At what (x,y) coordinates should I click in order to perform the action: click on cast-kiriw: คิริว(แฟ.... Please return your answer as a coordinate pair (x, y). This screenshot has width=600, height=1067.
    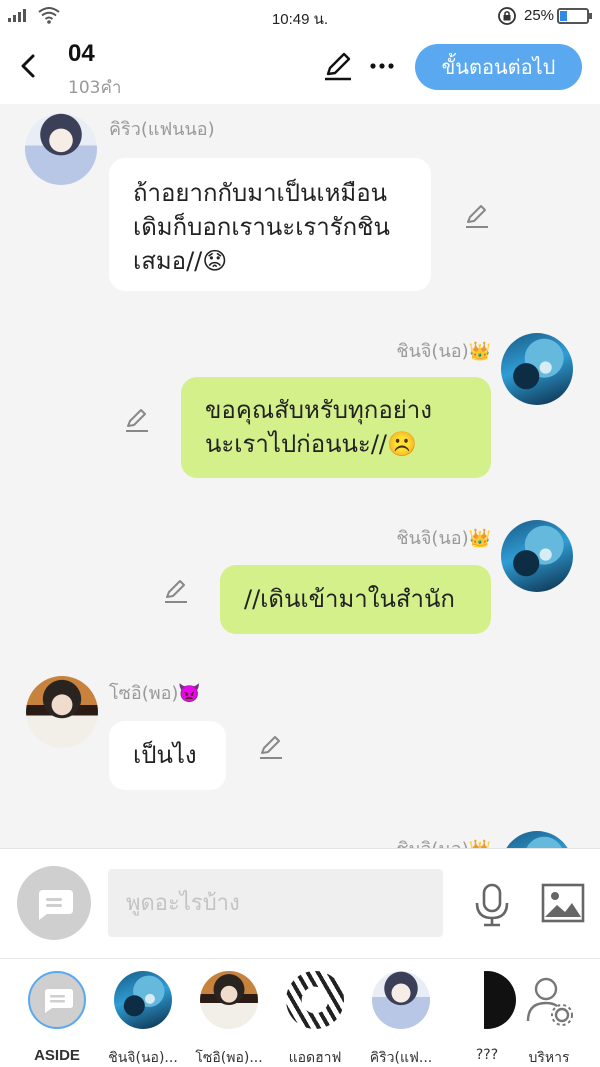
    Looking at the image, I should click on (401, 1017).